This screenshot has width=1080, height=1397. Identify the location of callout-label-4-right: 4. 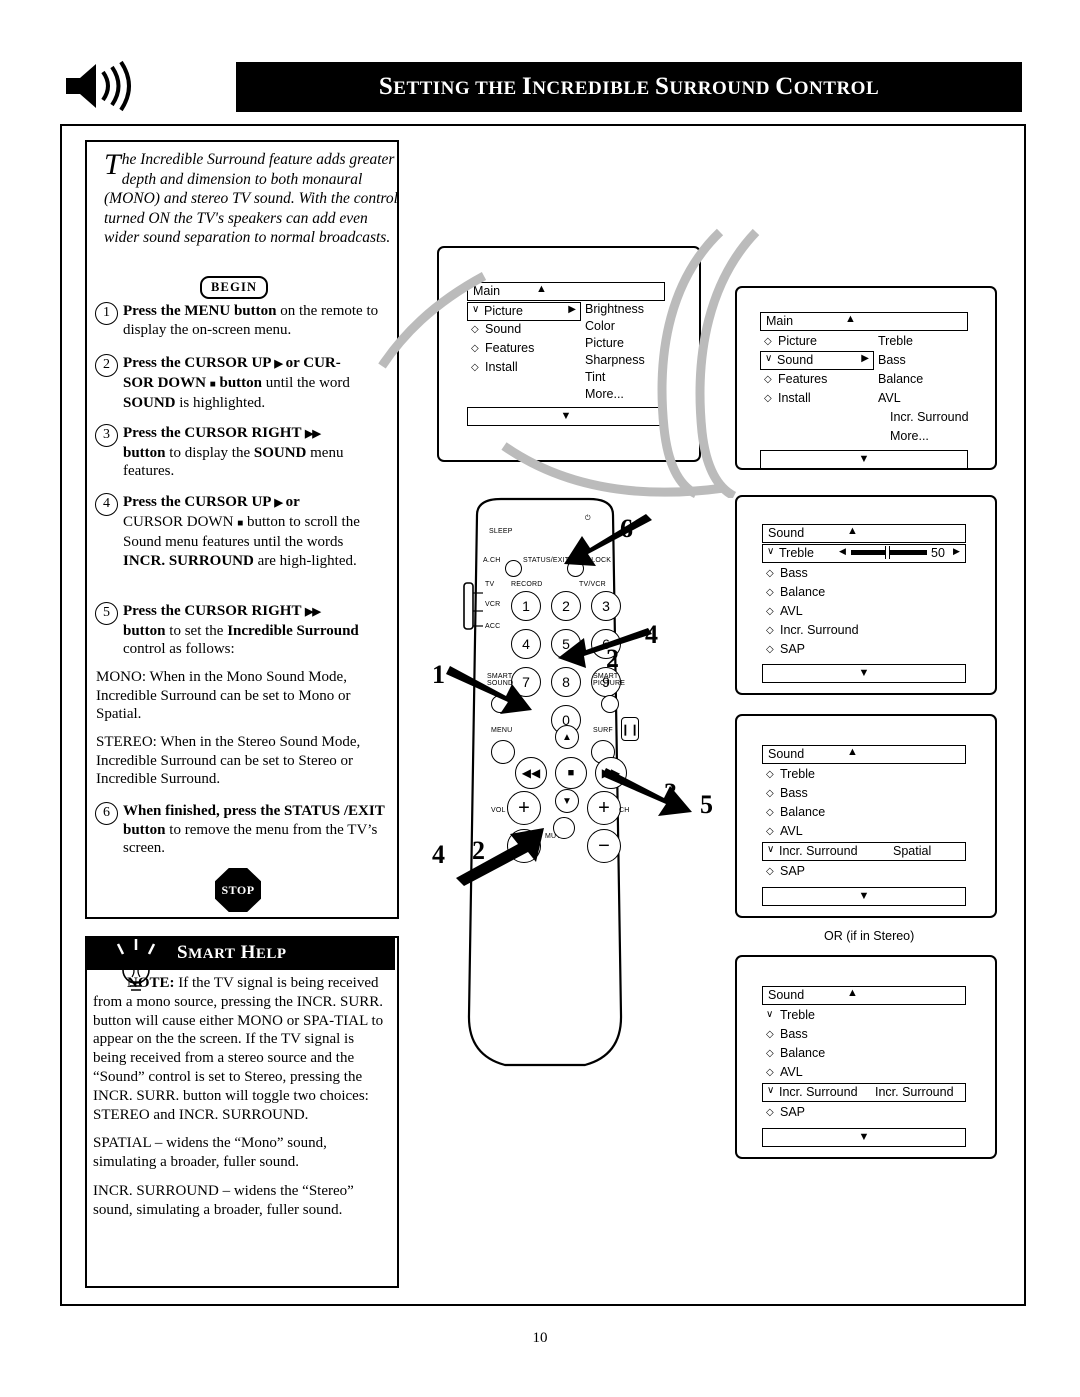
(651, 634).